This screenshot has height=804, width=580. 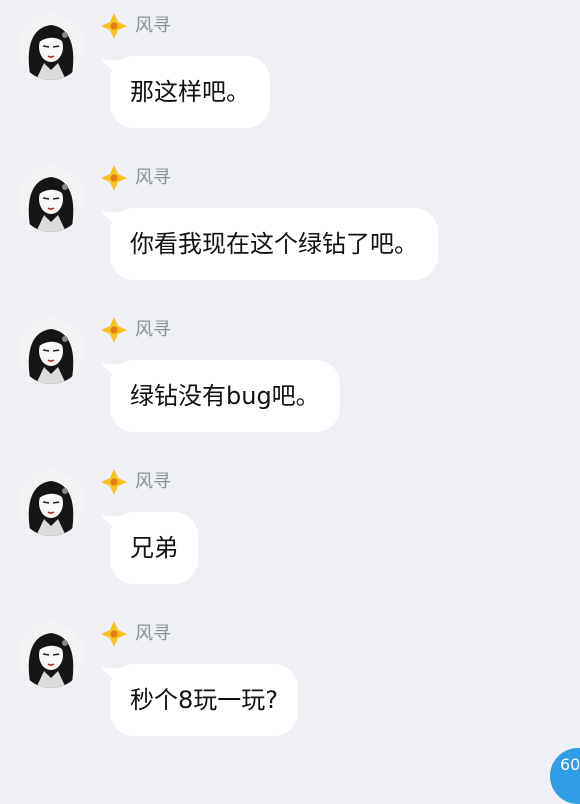 What do you see at coordinates (220, 396) in the screenshot?
I see `message-bubble: 绿钻没有bug吧。` at bounding box center [220, 396].